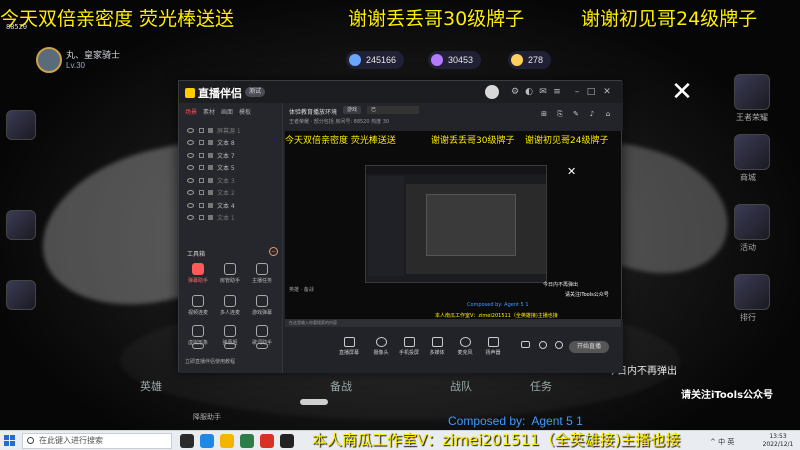 This screenshot has height=450, width=800. I want to click on tab-assets: 素材, so click(209, 111).